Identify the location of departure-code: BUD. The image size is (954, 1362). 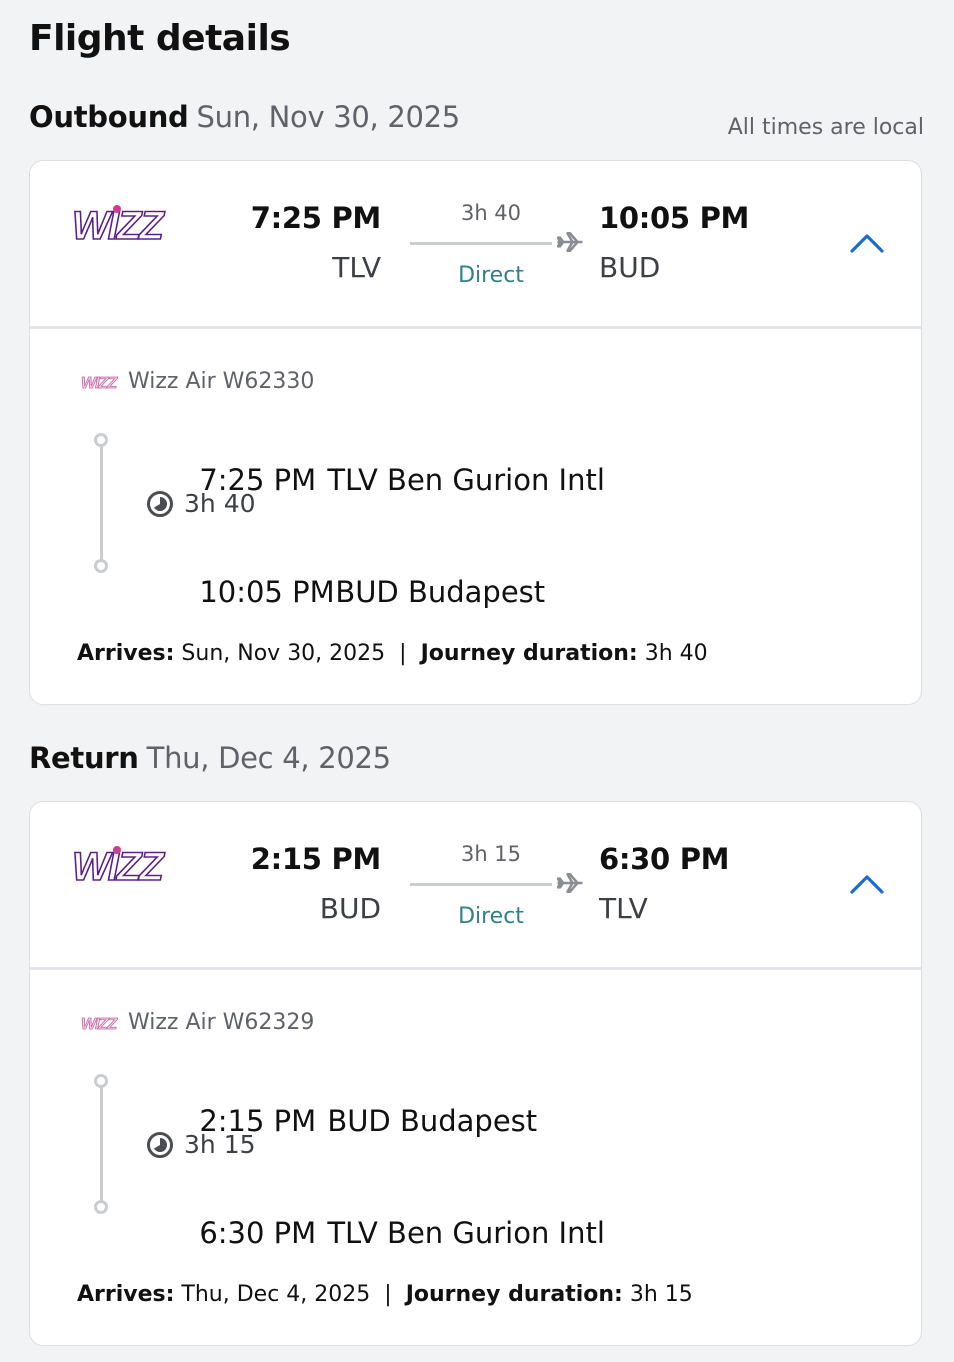
(350, 908).